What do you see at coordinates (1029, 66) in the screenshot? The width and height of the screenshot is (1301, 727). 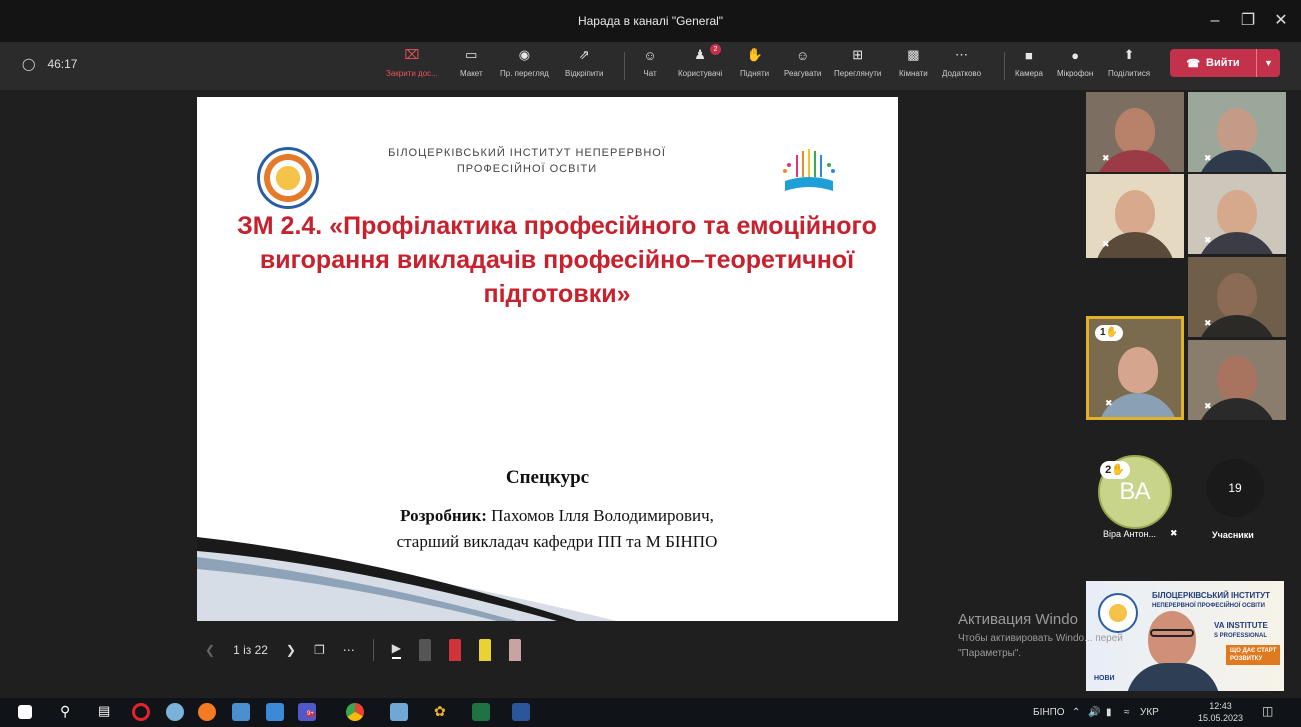 I see `camera-button: ■ Камера` at bounding box center [1029, 66].